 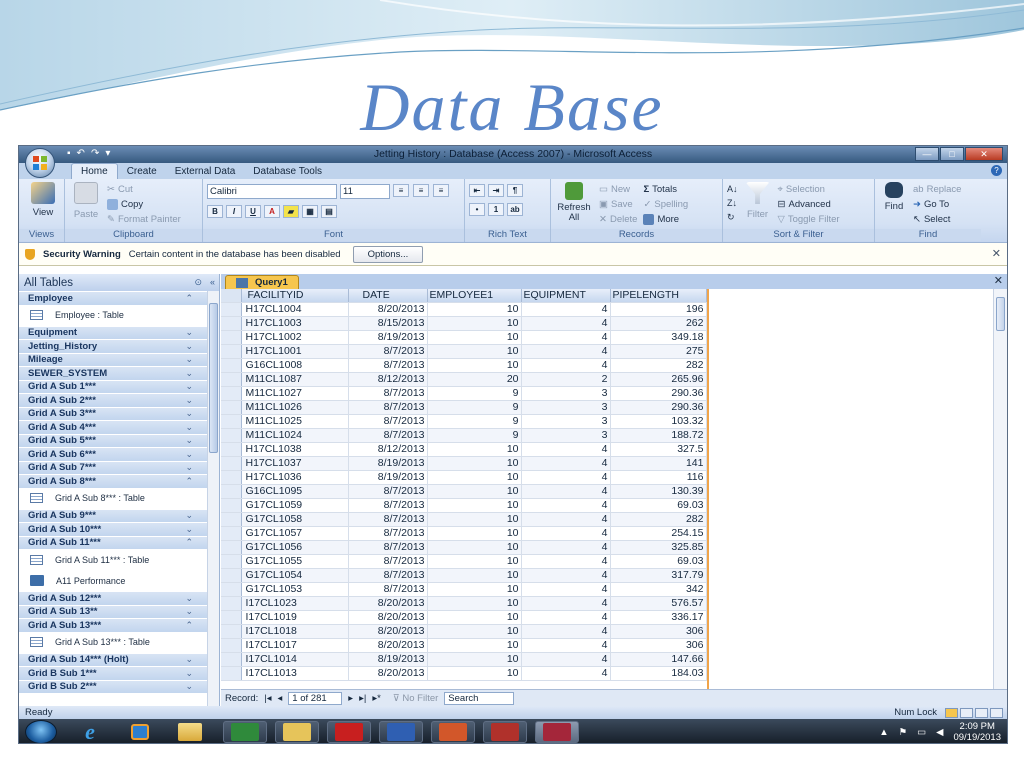 What do you see at coordinates (388, 323) in the screenshot?
I see `table-cell: 8/15/2013` at bounding box center [388, 323].